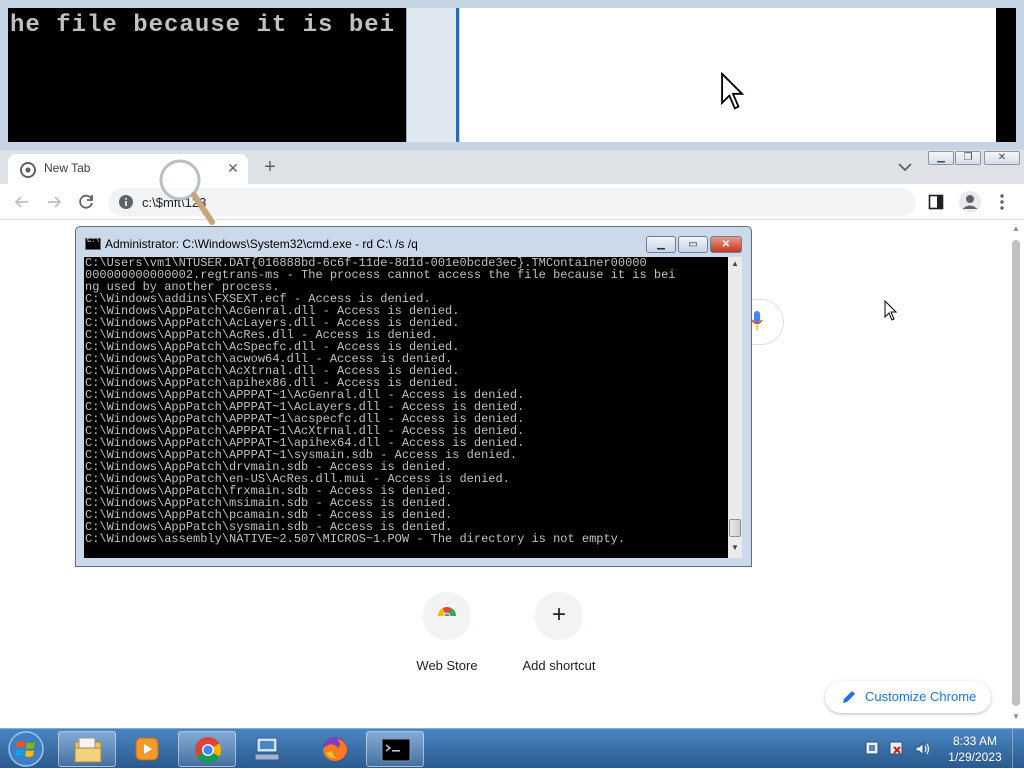 The image size is (1024, 769). Describe the element at coordinates (896, 748) in the screenshot. I see `network-tray-icon` at that location.